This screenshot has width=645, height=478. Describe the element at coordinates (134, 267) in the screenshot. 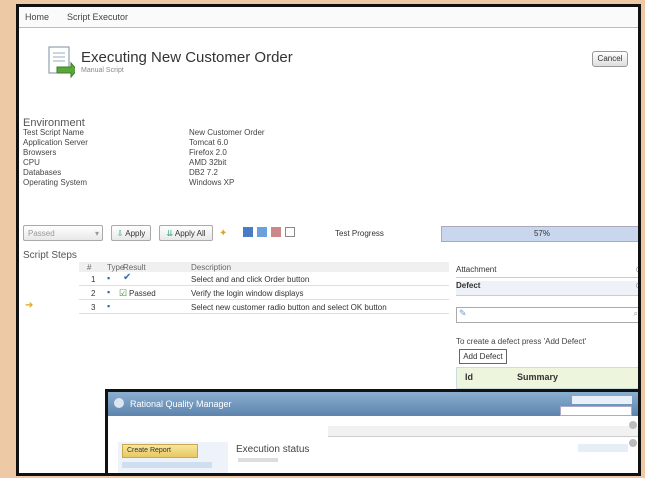

I see `col-result: Result` at that location.